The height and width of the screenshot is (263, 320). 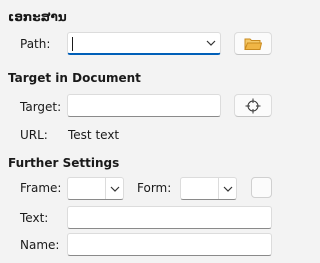 I want to click on target-section-title: Target in Document, so click(x=74, y=78).